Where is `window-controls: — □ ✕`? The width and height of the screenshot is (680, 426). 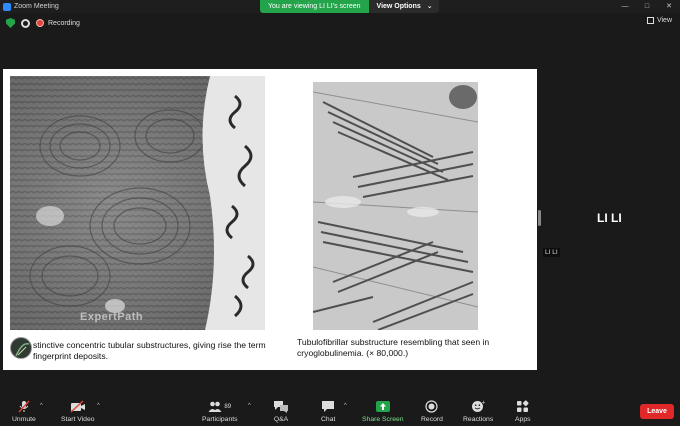 window-controls: — □ ✕ is located at coordinates (647, 6).